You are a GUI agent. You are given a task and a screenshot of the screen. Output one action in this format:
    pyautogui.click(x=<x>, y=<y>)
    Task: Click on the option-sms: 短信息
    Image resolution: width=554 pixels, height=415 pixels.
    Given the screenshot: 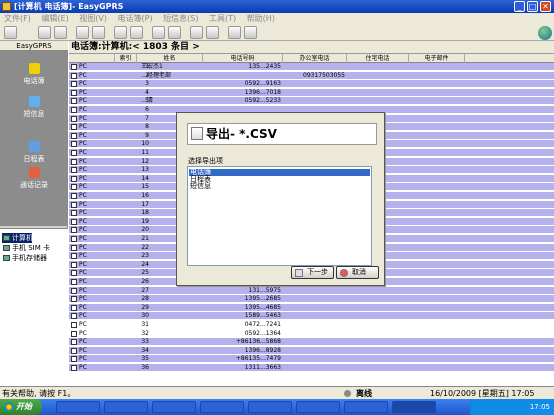 What is the action you would take?
    pyautogui.click(x=279, y=186)
    